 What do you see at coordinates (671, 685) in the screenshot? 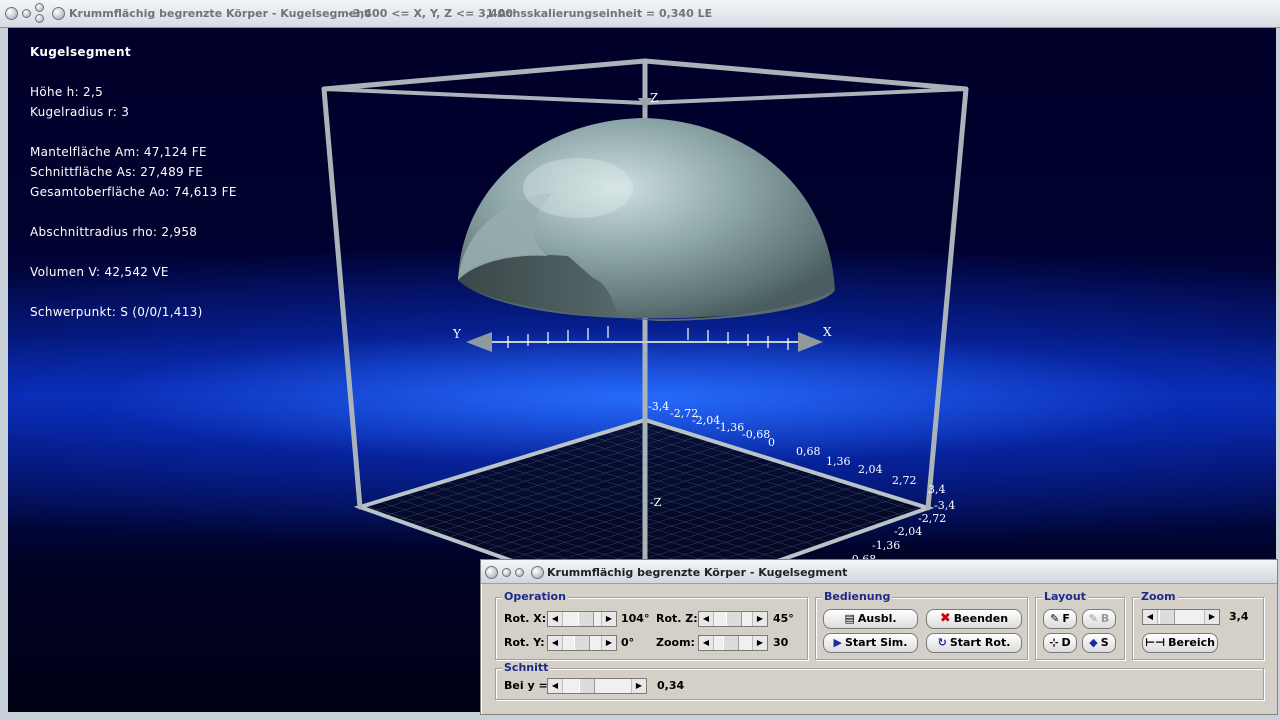
I see `schnitt-y-value: 0,34` at bounding box center [671, 685].